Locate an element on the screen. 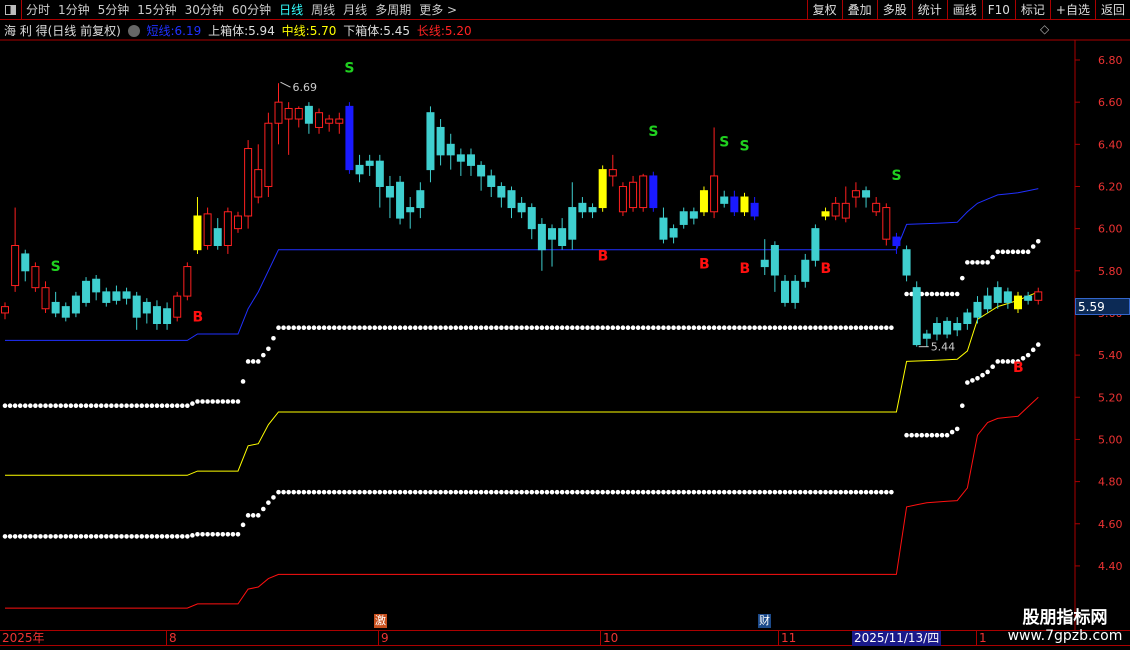 The height and width of the screenshot is (650, 1130). period-tab: 15分钟 is located at coordinates (156, 10).